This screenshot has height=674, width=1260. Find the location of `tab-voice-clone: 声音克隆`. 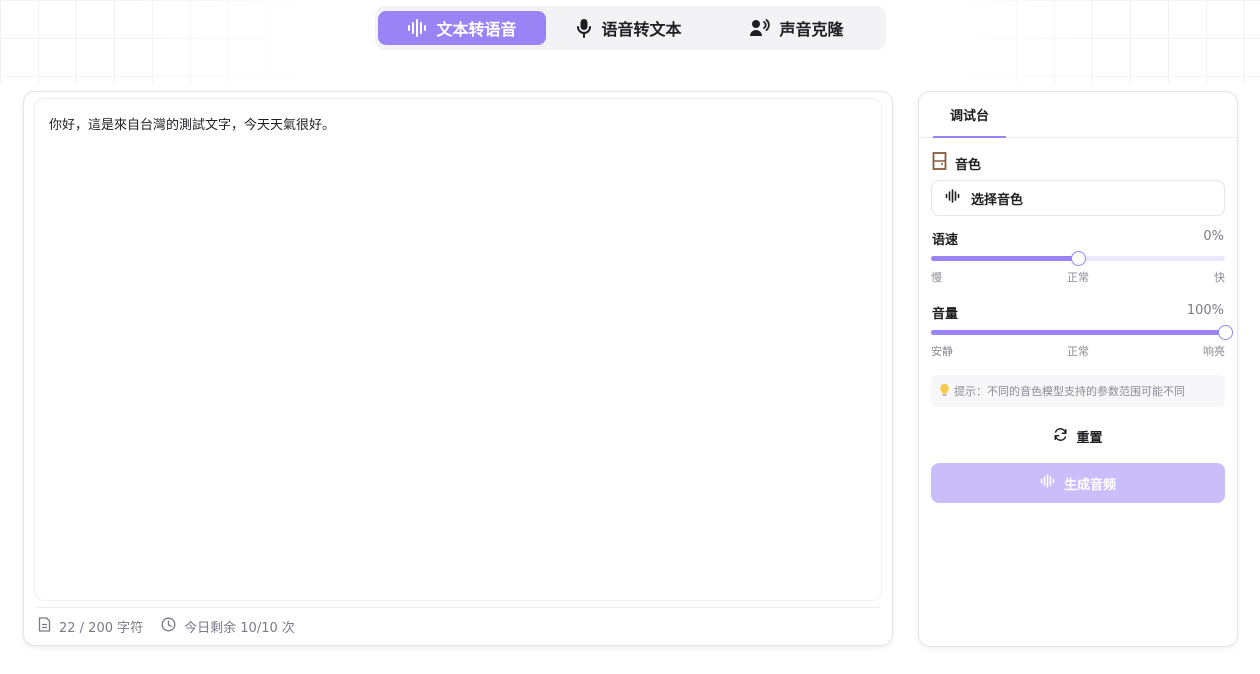

tab-voice-clone: 声音克隆 is located at coordinates (797, 28).